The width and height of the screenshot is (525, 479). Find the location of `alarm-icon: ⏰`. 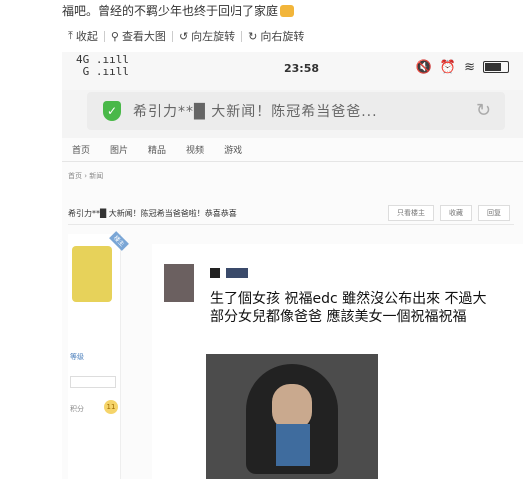

alarm-icon: ⏰ is located at coordinates (448, 67).